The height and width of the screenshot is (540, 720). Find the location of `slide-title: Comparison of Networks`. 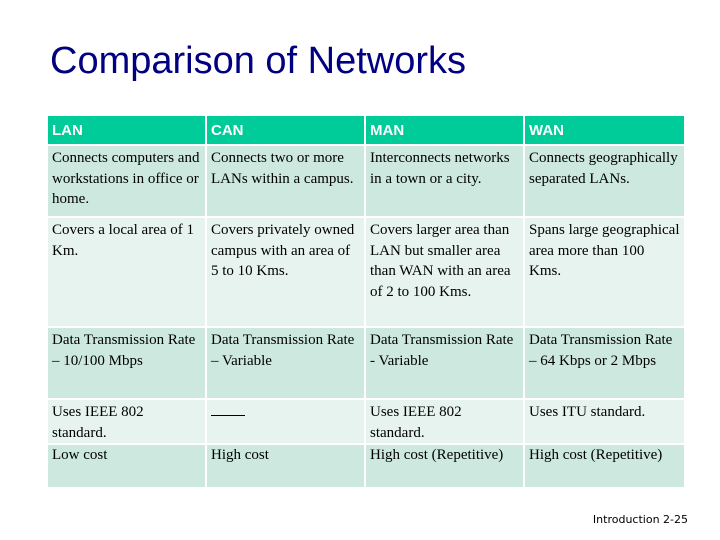

slide-title: Comparison of Networks is located at coordinates (258, 61).